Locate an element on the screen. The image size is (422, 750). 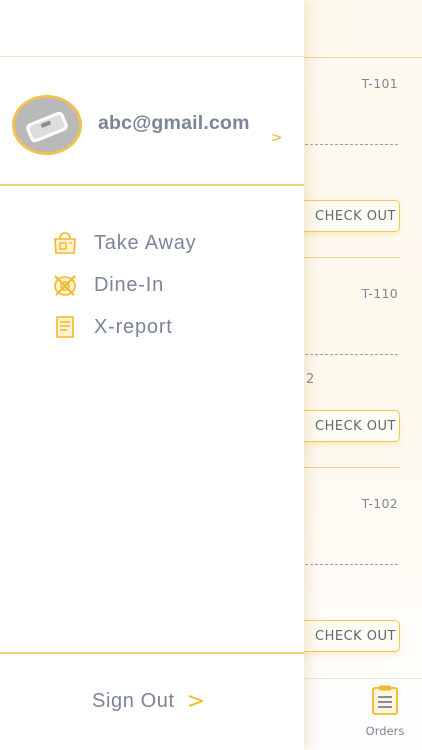
menu-item-x-report: X-report is located at coordinates (152, 327).